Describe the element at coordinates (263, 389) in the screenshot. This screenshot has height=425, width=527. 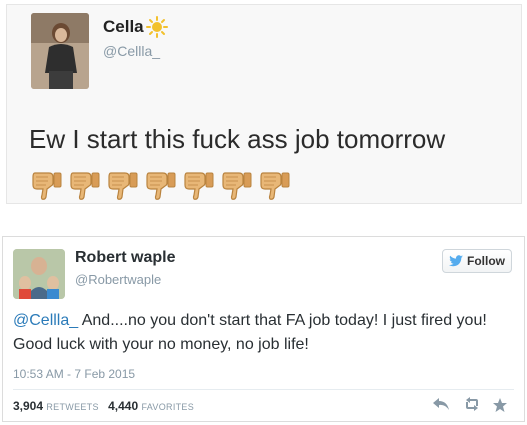
I see `divider` at that location.